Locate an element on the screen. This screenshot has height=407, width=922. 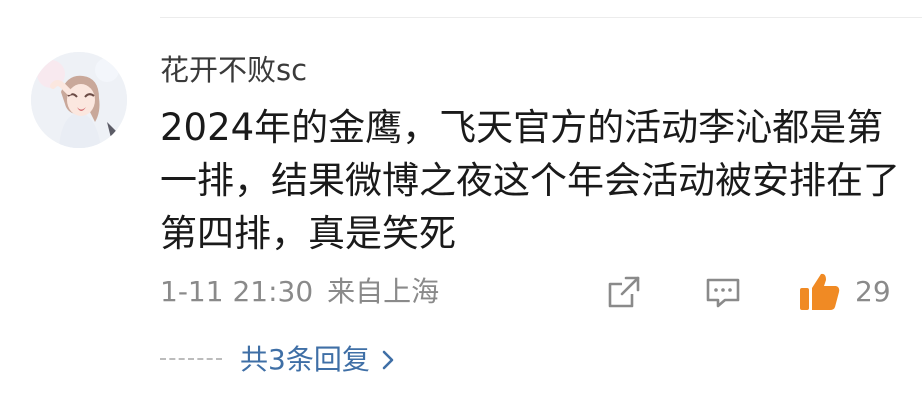
like-button: 29 is located at coordinates (844, 292).